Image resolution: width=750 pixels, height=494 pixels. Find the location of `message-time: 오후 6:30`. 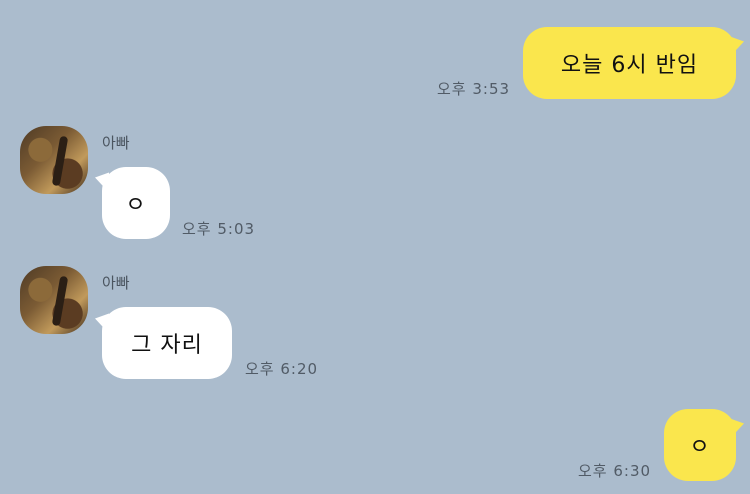

message-time: 오후 6:30 is located at coordinates (615, 471).